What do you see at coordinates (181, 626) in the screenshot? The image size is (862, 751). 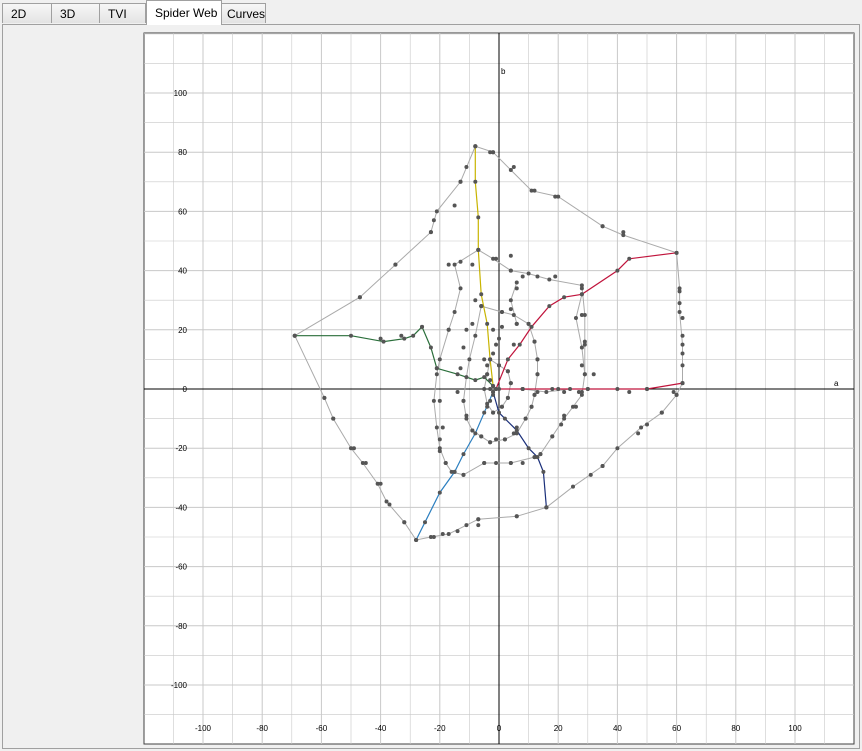 I see `y-tick-label: -80` at bounding box center [181, 626].